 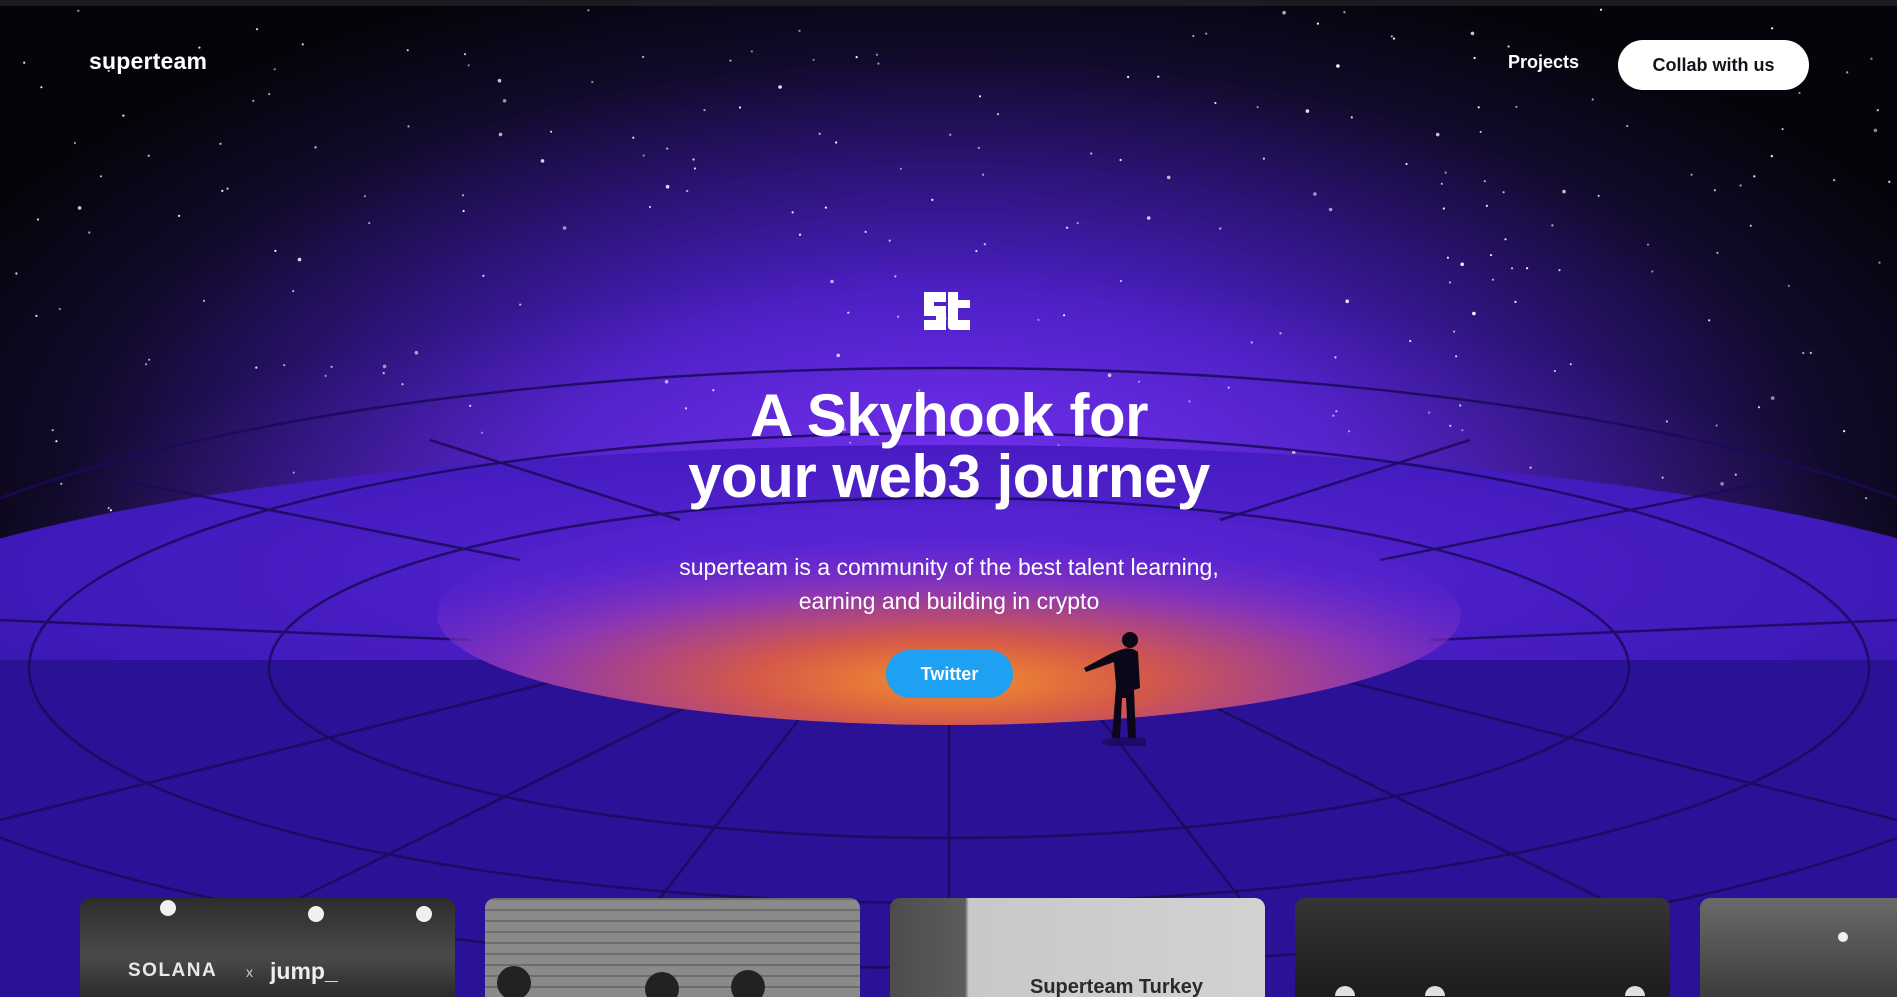 I want to click on hero-description-line-2: earning and building in crypto, so click(x=949, y=601).